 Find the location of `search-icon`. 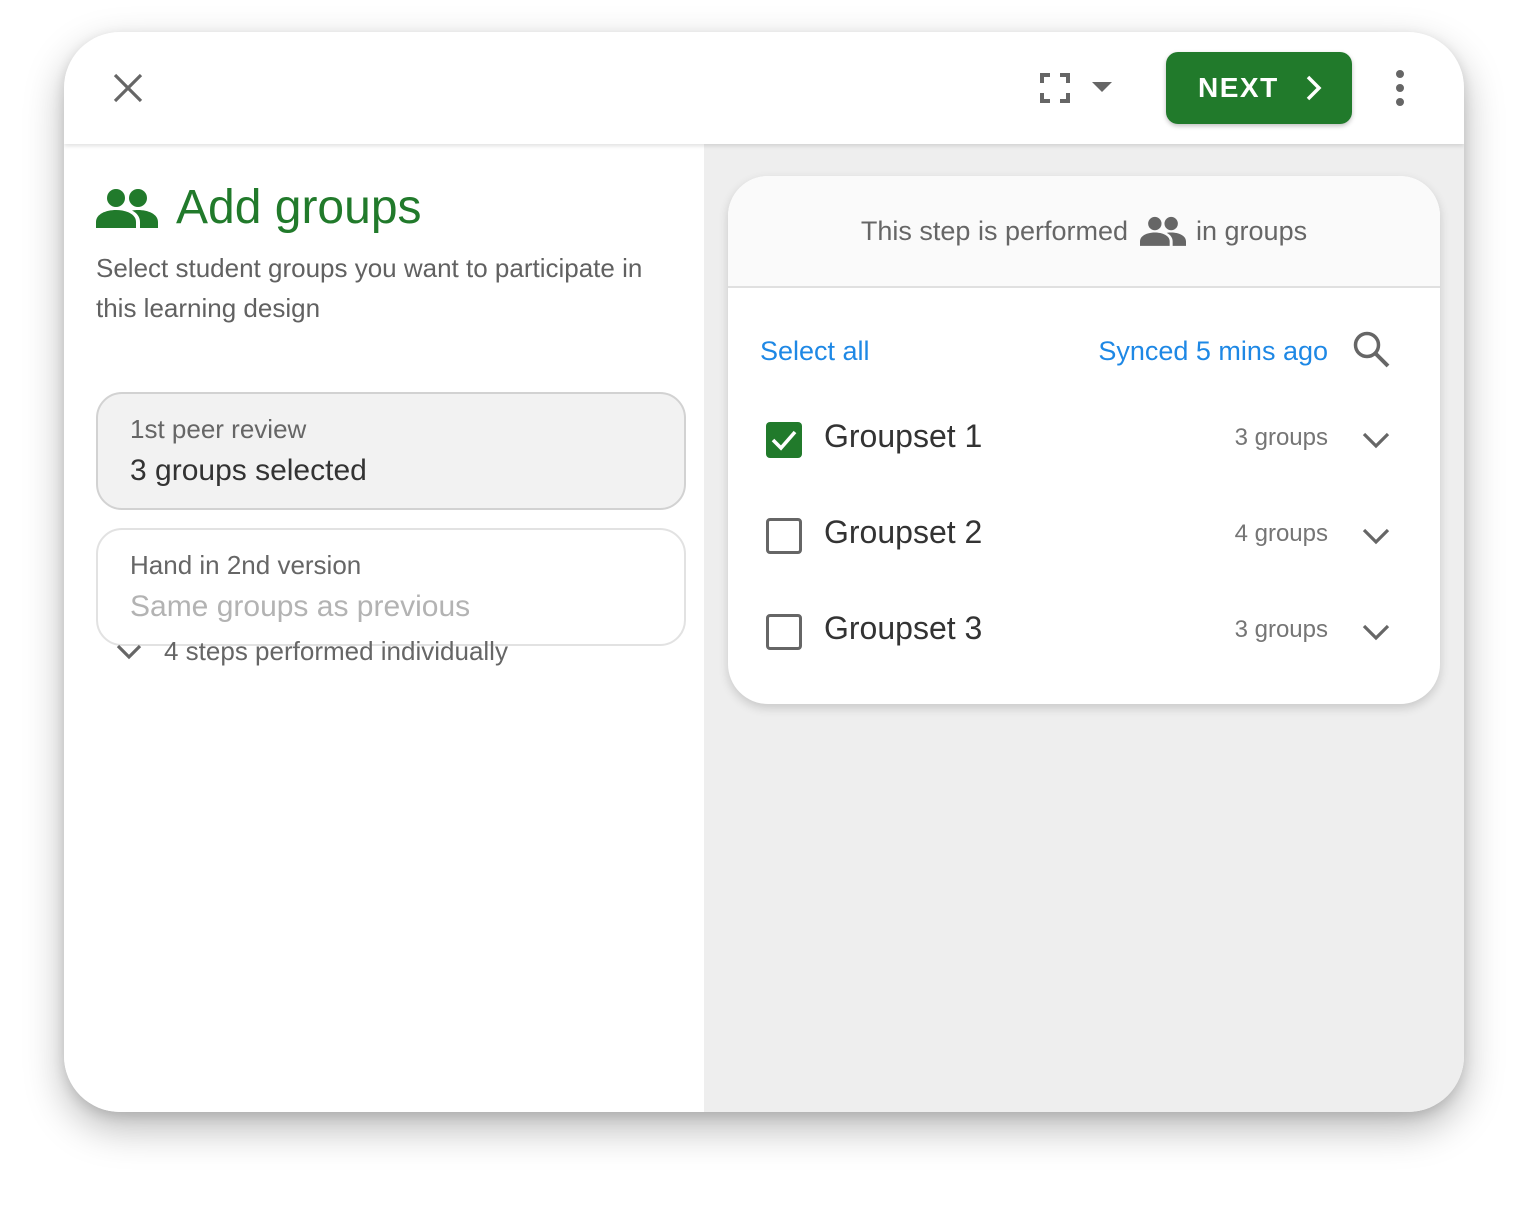

search-icon is located at coordinates (1371, 349).